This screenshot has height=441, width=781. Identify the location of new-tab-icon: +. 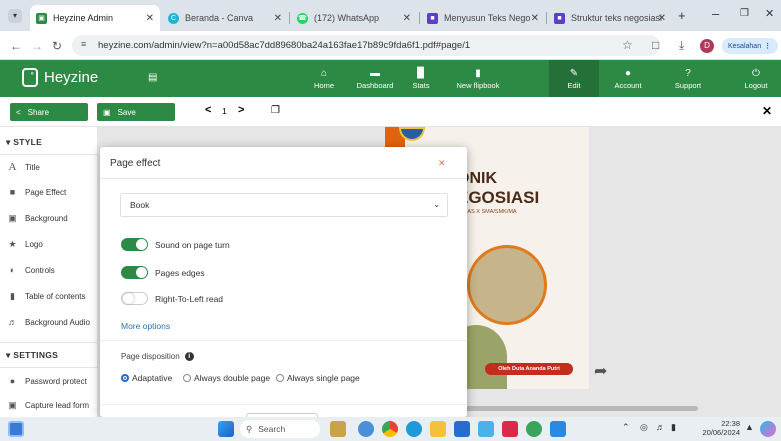
(682, 15).